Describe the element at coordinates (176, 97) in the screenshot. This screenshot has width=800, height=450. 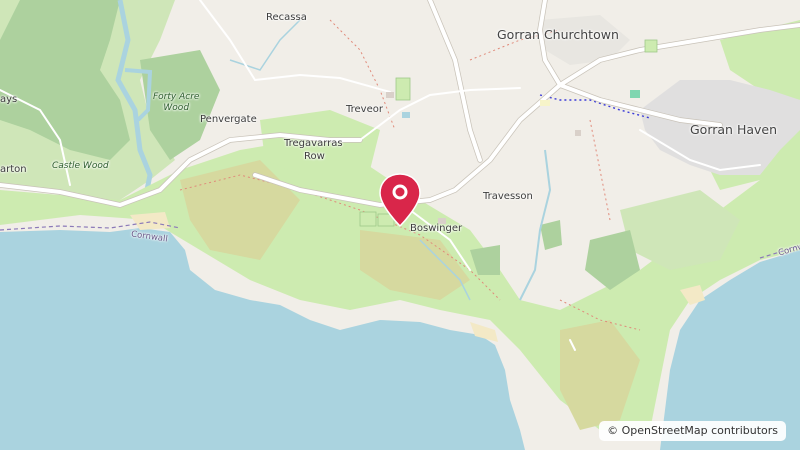
I see `wood-label-forty-acre-line1: Forty Acre` at that location.